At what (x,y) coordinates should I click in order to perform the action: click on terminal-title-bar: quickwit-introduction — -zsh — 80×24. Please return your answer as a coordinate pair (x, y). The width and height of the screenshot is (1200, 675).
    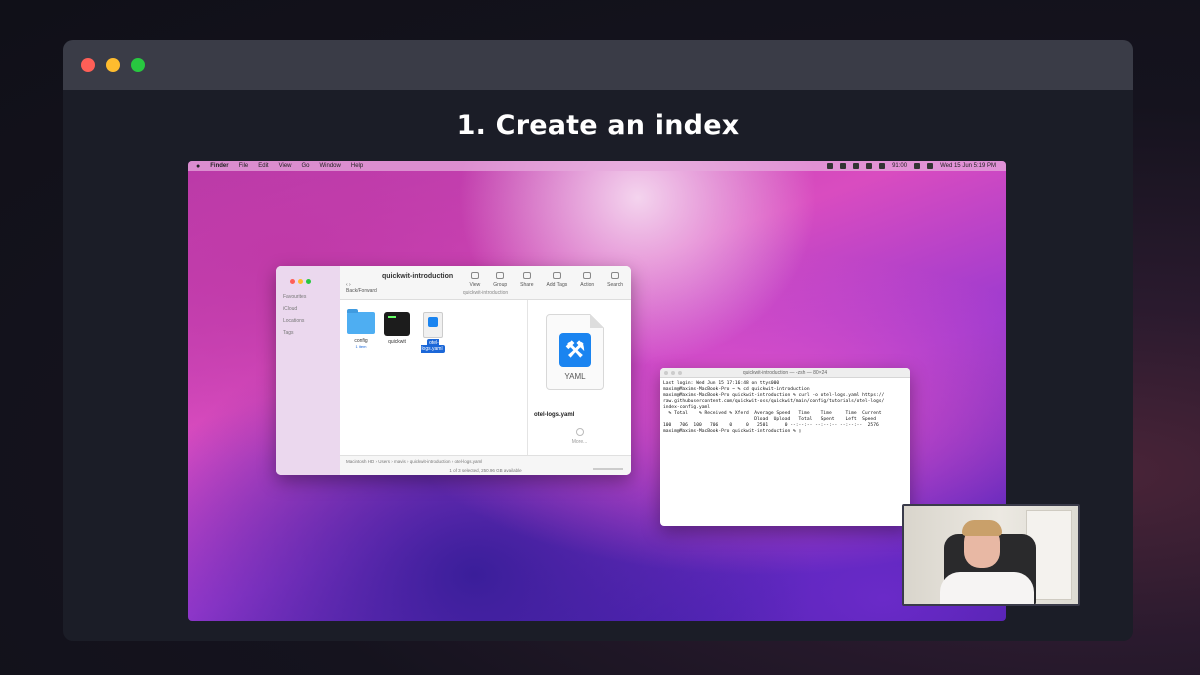
    Looking at the image, I should click on (785, 373).